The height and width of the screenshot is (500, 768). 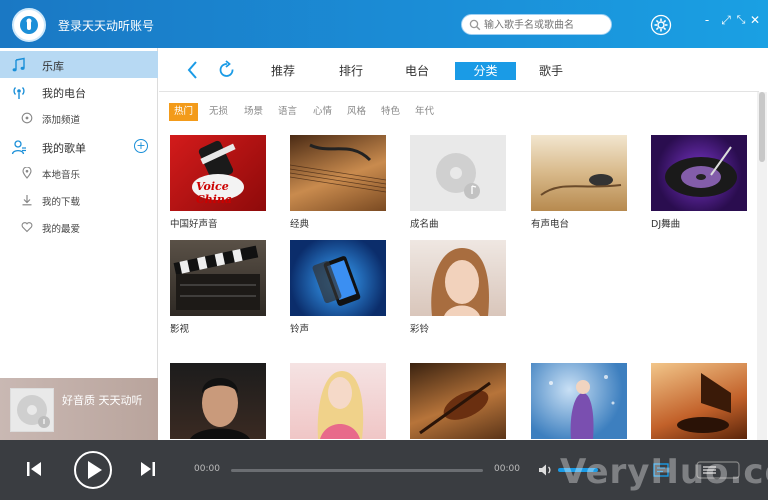 What do you see at coordinates (661, 25) in the screenshot?
I see `gear-icon` at bounding box center [661, 25].